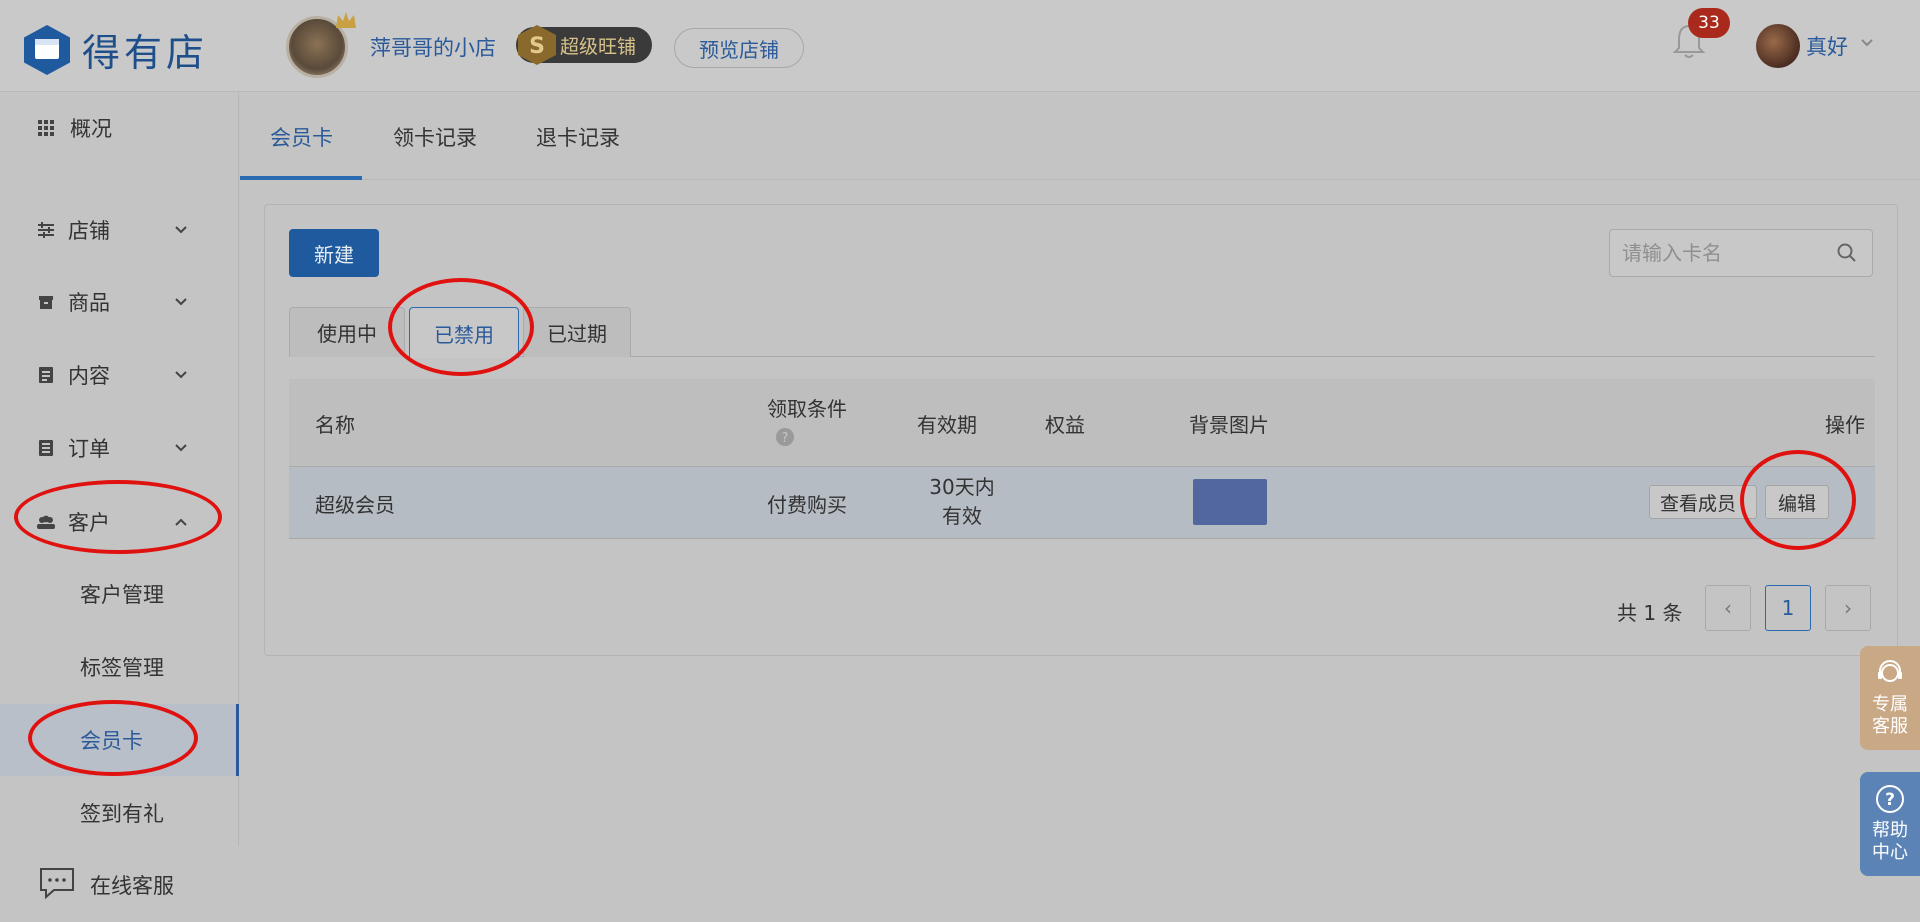 This screenshot has width=1920, height=922. Describe the element at coordinates (91, 129) in the screenshot. I see `sidebar-item-label: 概况` at that location.